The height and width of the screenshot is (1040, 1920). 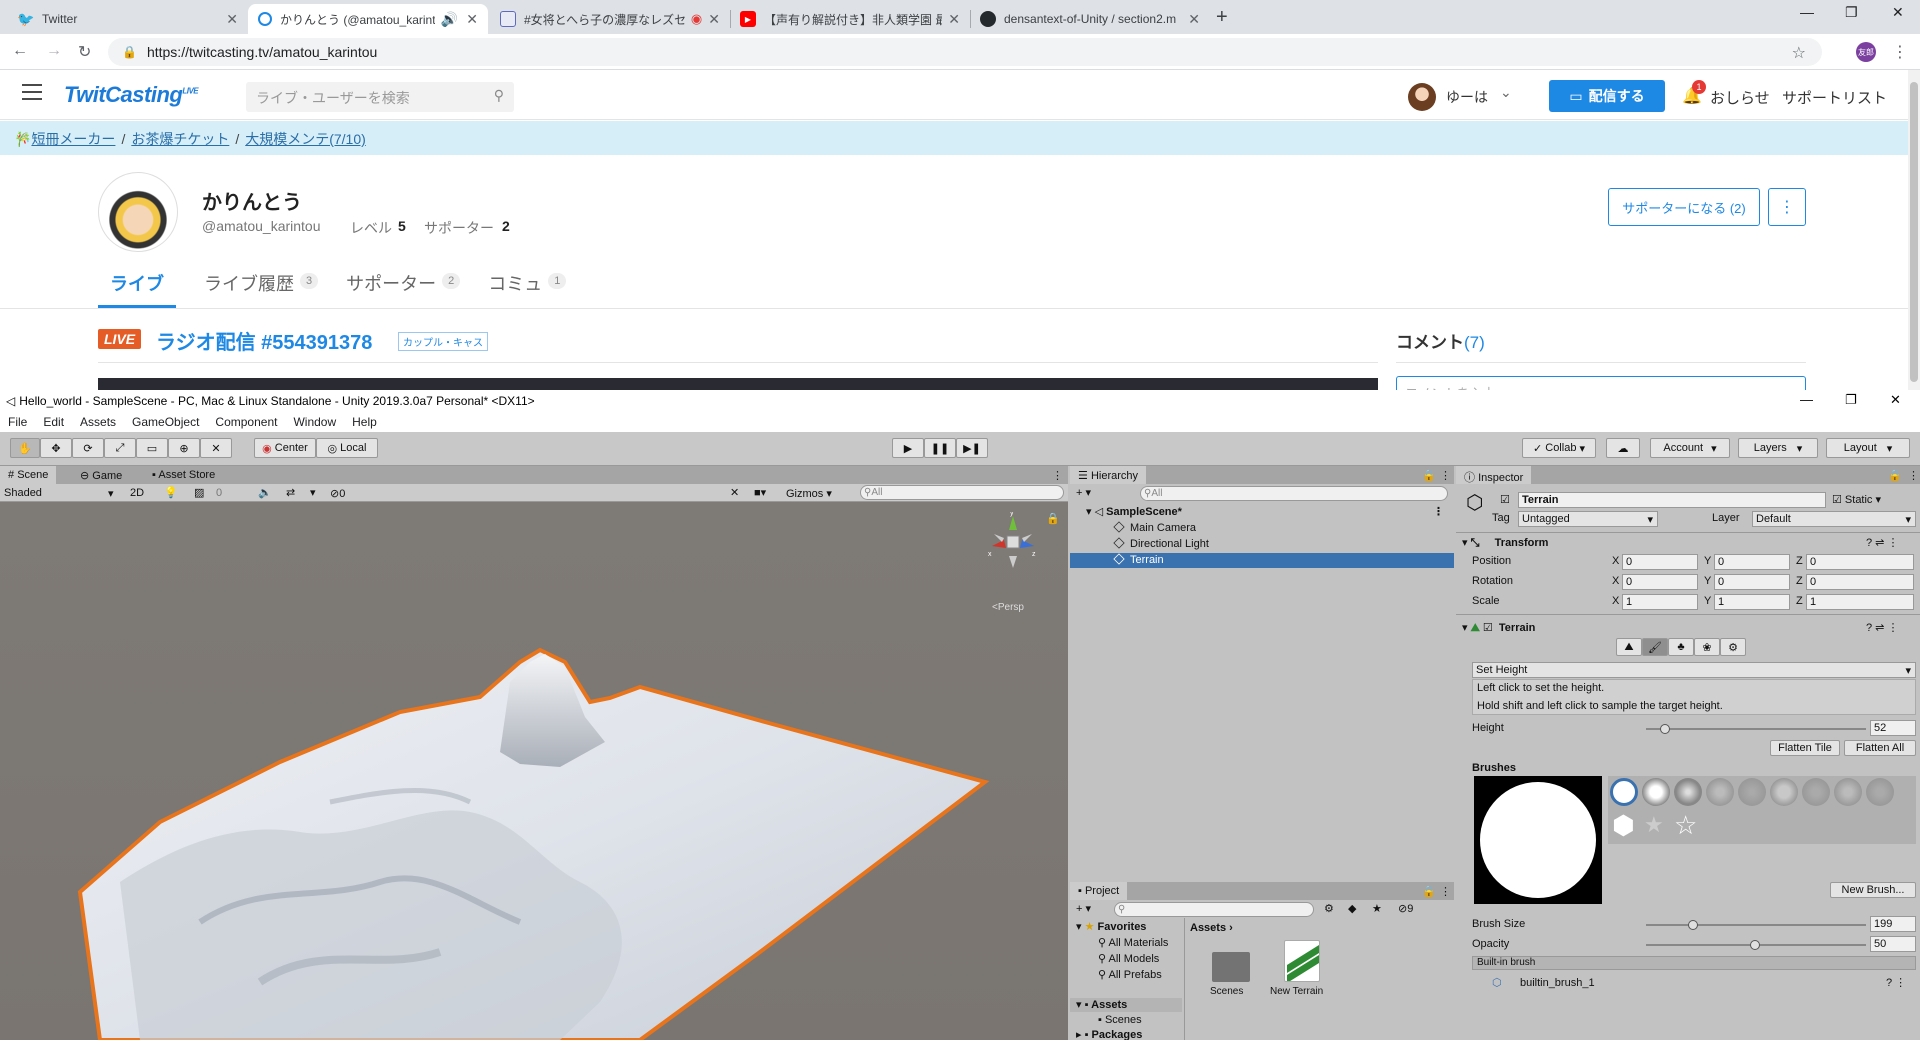 What do you see at coordinates (1090, 19) in the screenshot?
I see `browser-tab-github: densantext-of-Unity / section2.m ✕` at bounding box center [1090, 19].